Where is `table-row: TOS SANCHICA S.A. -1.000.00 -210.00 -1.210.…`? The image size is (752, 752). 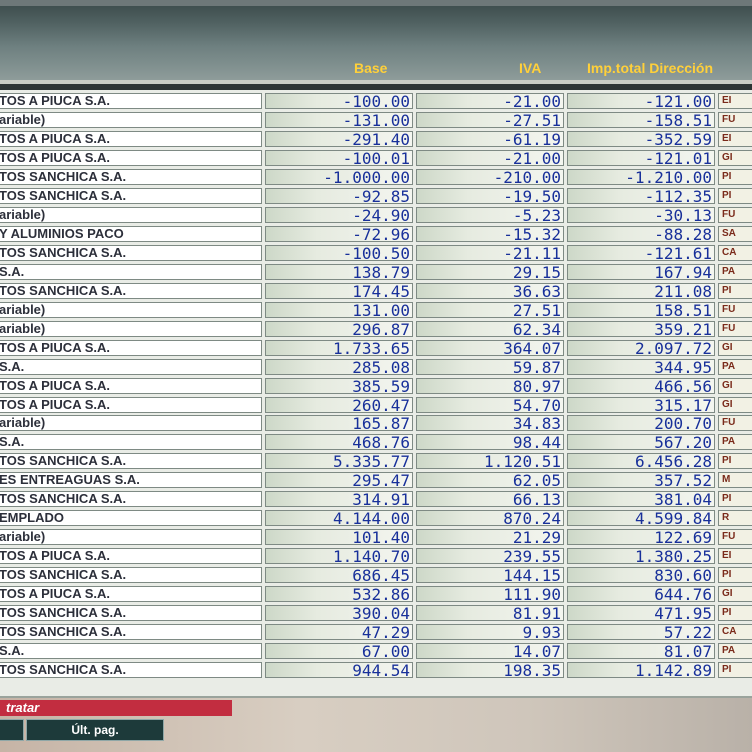 table-row: TOS SANCHICA S.A. -1.000.00 -210.00 -1.210.… is located at coordinates (376, 177).